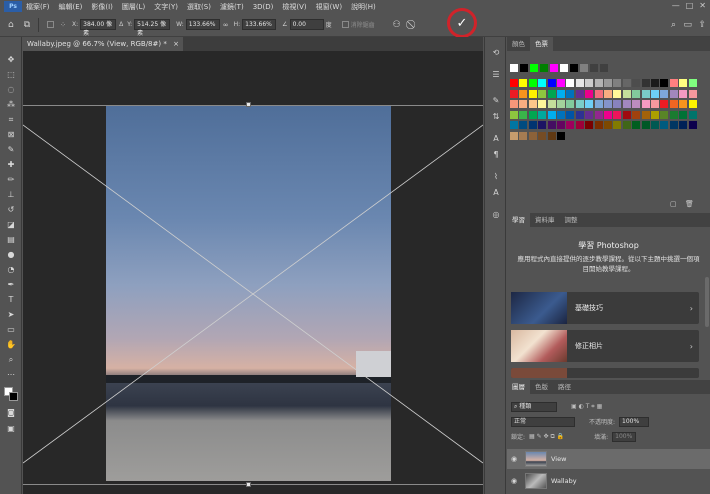  Describe the element at coordinates (11, 120) in the screenshot. I see `crop-tool-icon: ⌗` at that location.